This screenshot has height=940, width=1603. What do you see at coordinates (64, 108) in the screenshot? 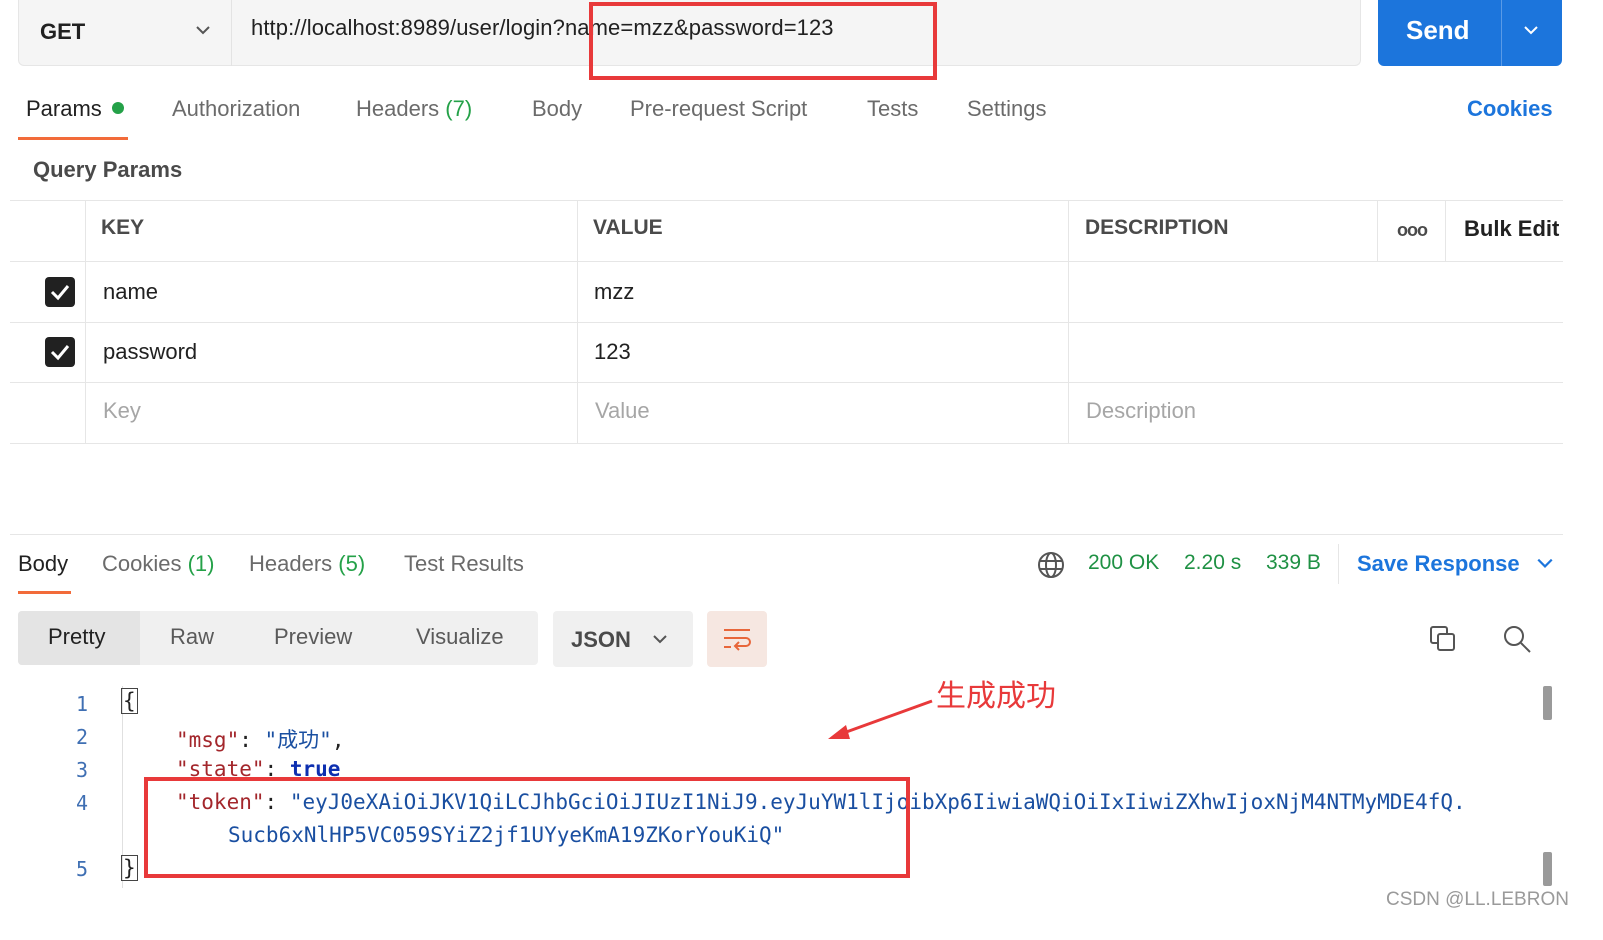
I see `tab-params-label: Params` at bounding box center [64, 108].